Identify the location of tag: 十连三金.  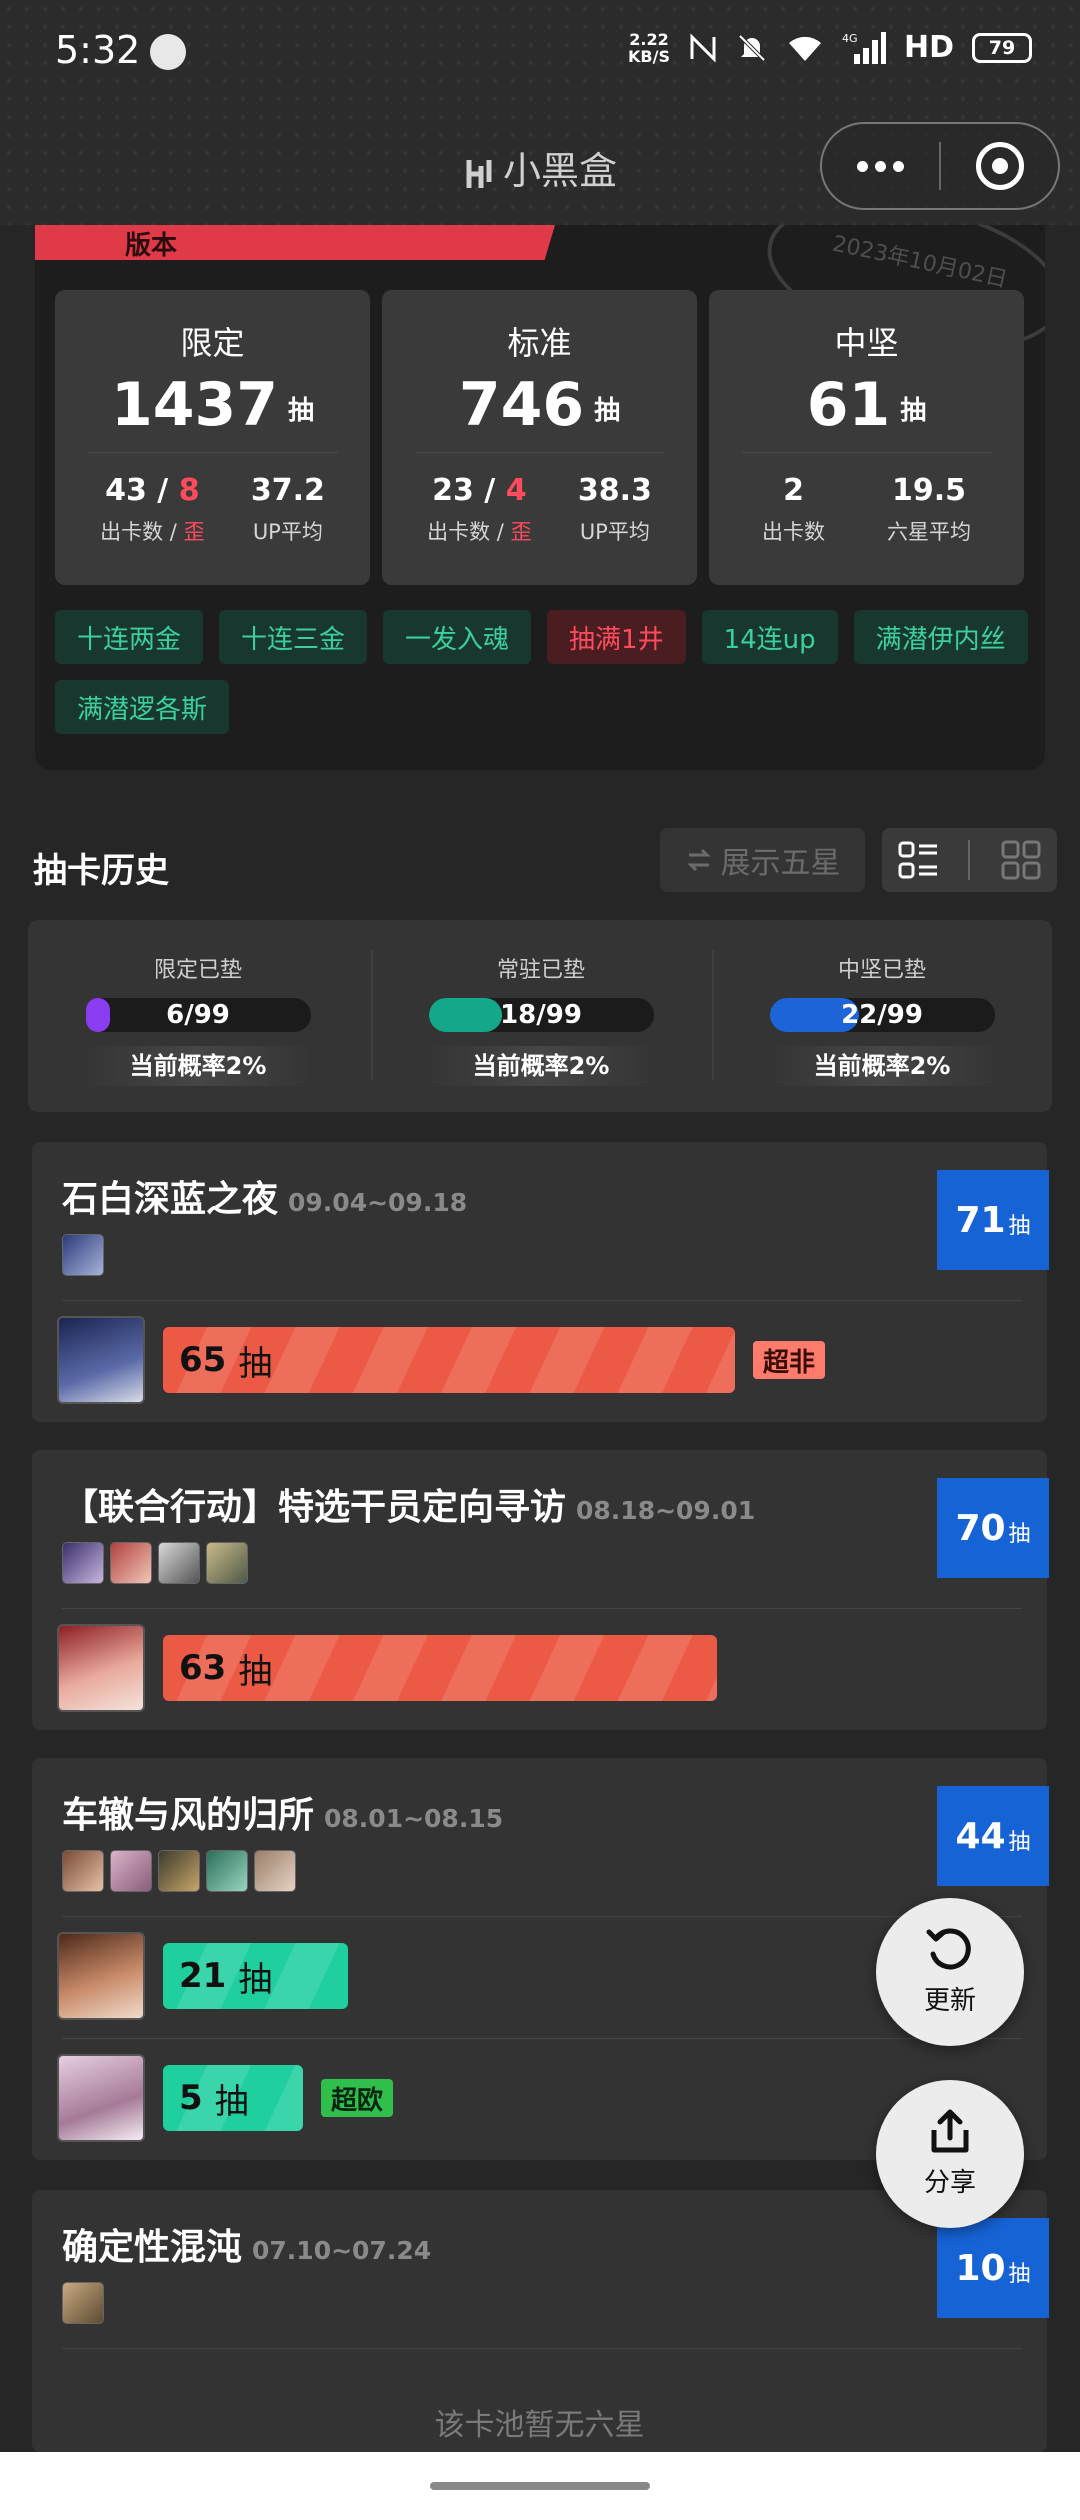
(293, 637).